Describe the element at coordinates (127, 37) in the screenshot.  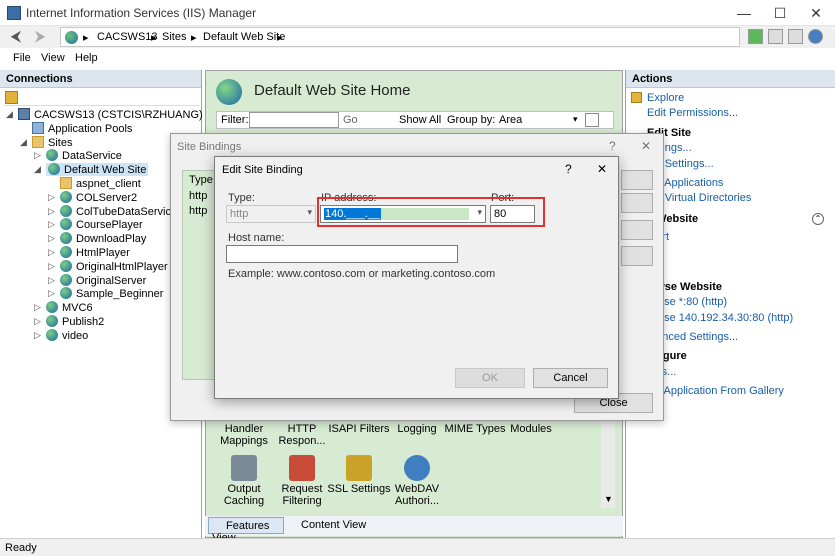
I see `breadcrumb-server: CACSWS13` at that location.